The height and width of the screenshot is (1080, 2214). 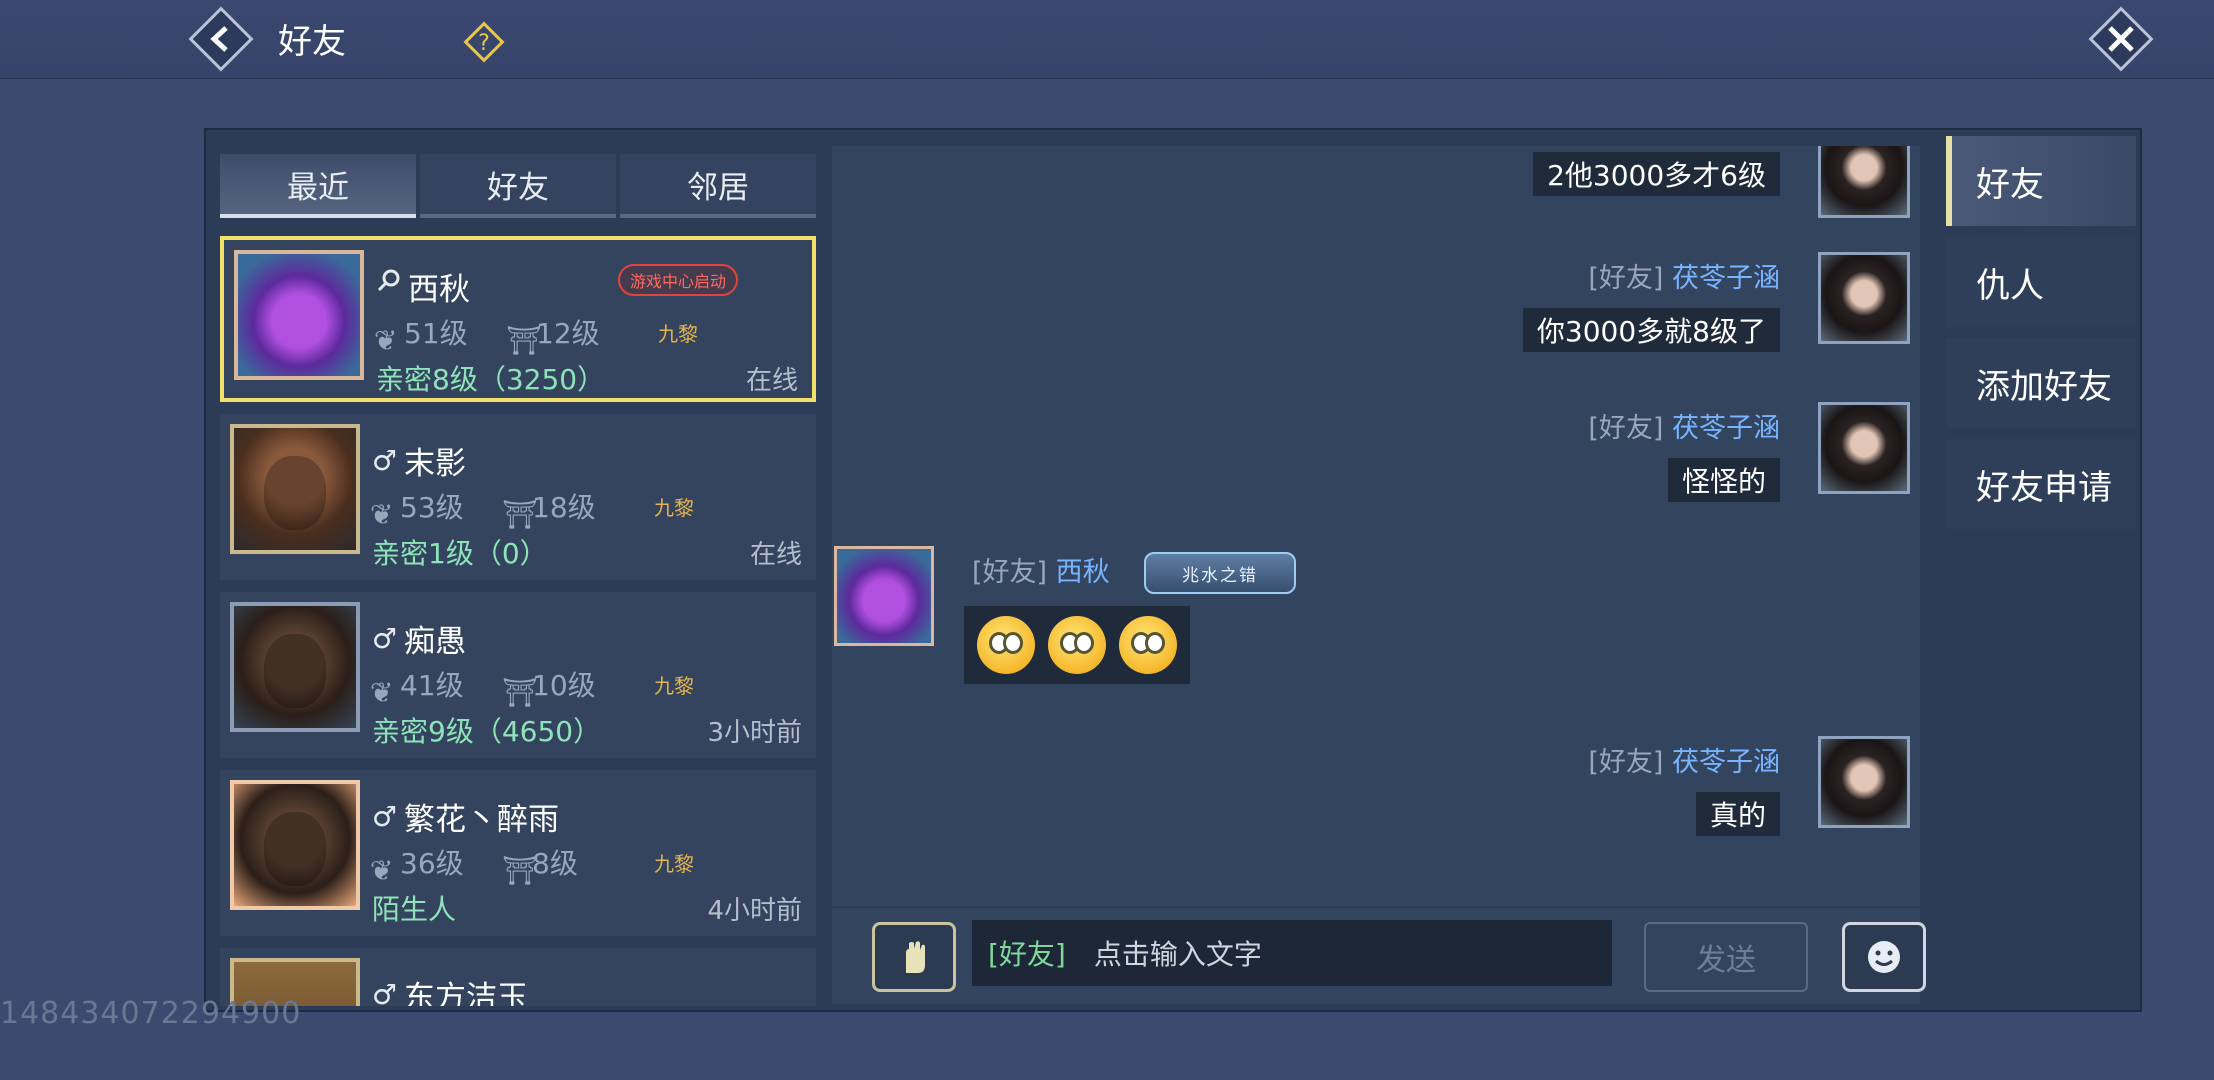 I want to click on input-channel-tag: [好友], so click(x=1027, y=954).